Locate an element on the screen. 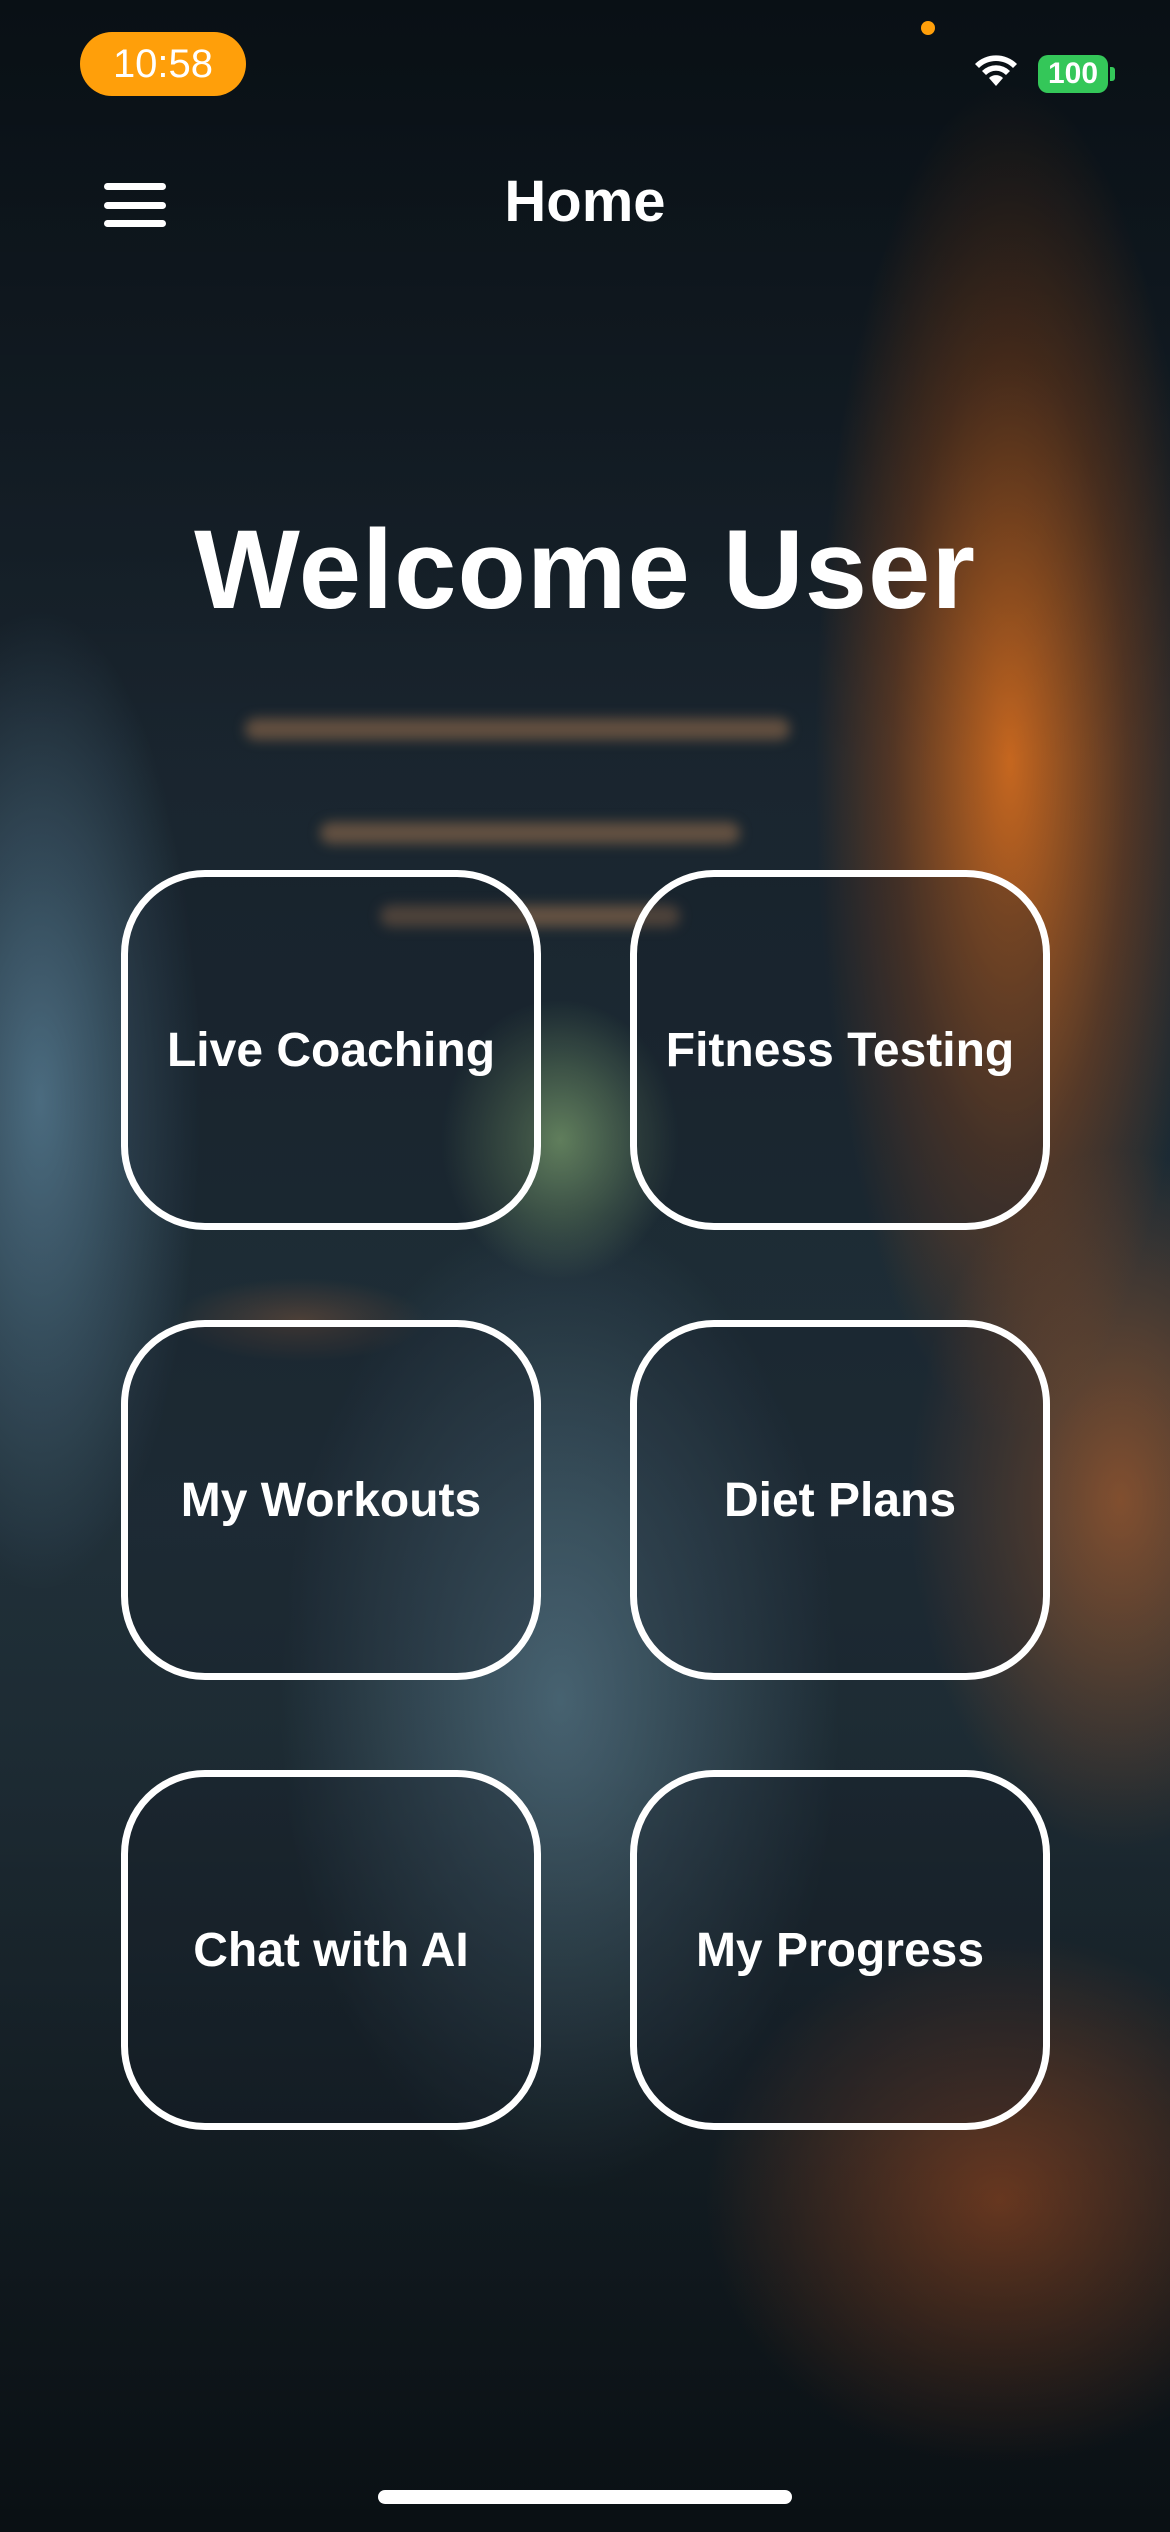 The width and height of the screenshot is (1170, 2532). status-bar: 10:58 100 is located at coordinates (585, 65).